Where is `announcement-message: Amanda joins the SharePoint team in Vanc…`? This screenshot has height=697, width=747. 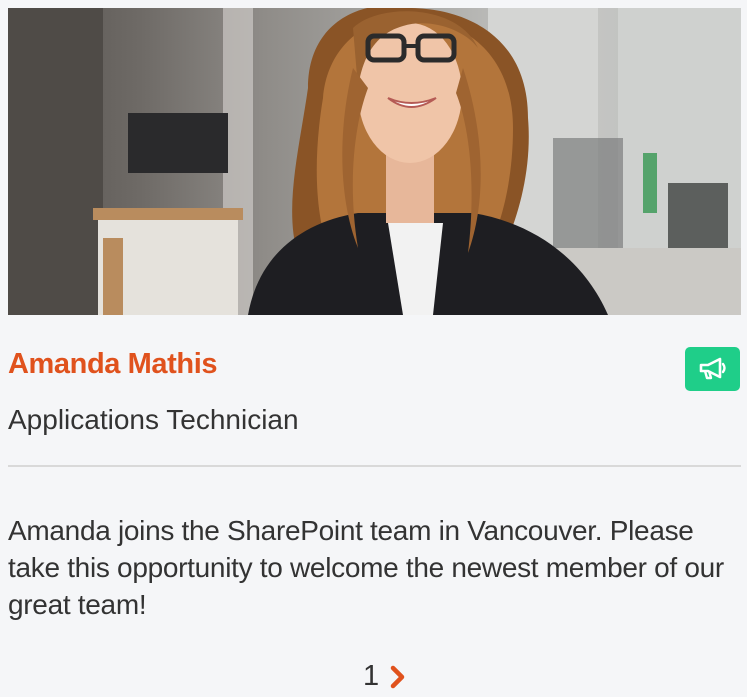
announcement-message: Amanda joins the SharePoint team in Vanc… is located at coordinates (366, 567).